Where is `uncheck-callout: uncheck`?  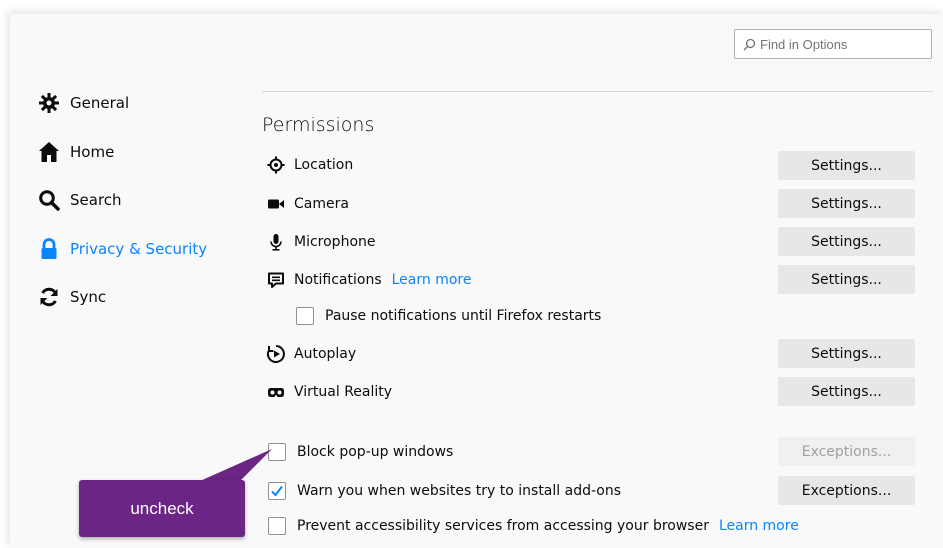
uncheck-callout: uncheck is located at coordinates (162, 508).